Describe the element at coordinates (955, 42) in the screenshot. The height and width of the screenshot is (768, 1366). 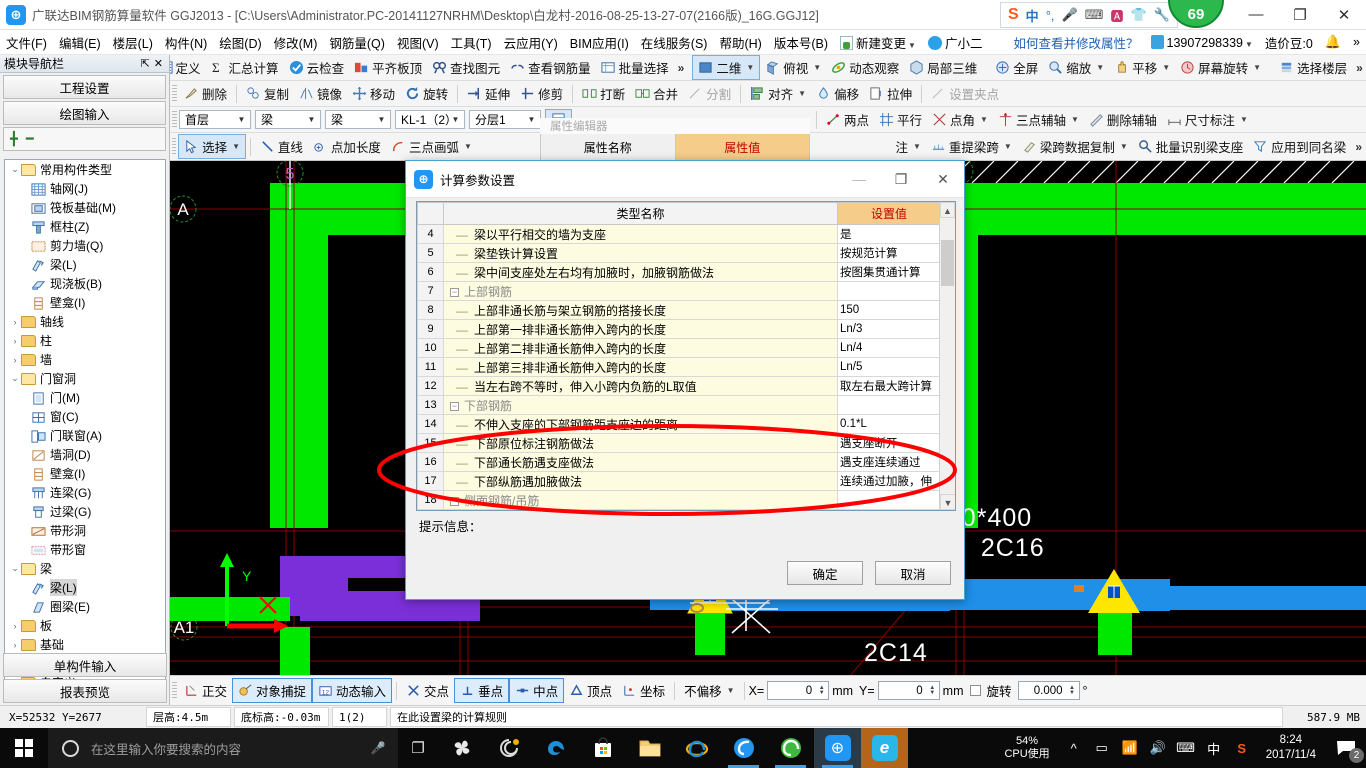
I see `assistant-button: 广小二` at that location.